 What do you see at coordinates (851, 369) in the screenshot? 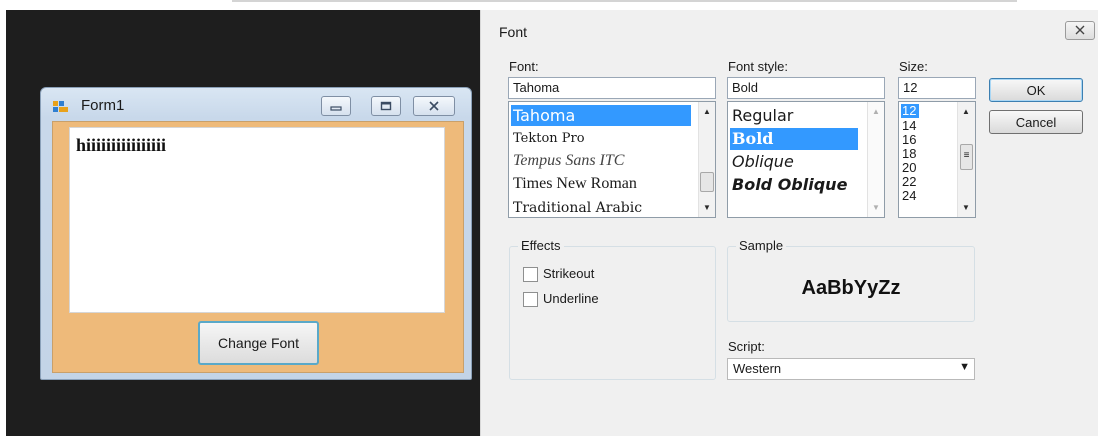
I see `script-select: Western ▼` at bounding box center [851, 369].